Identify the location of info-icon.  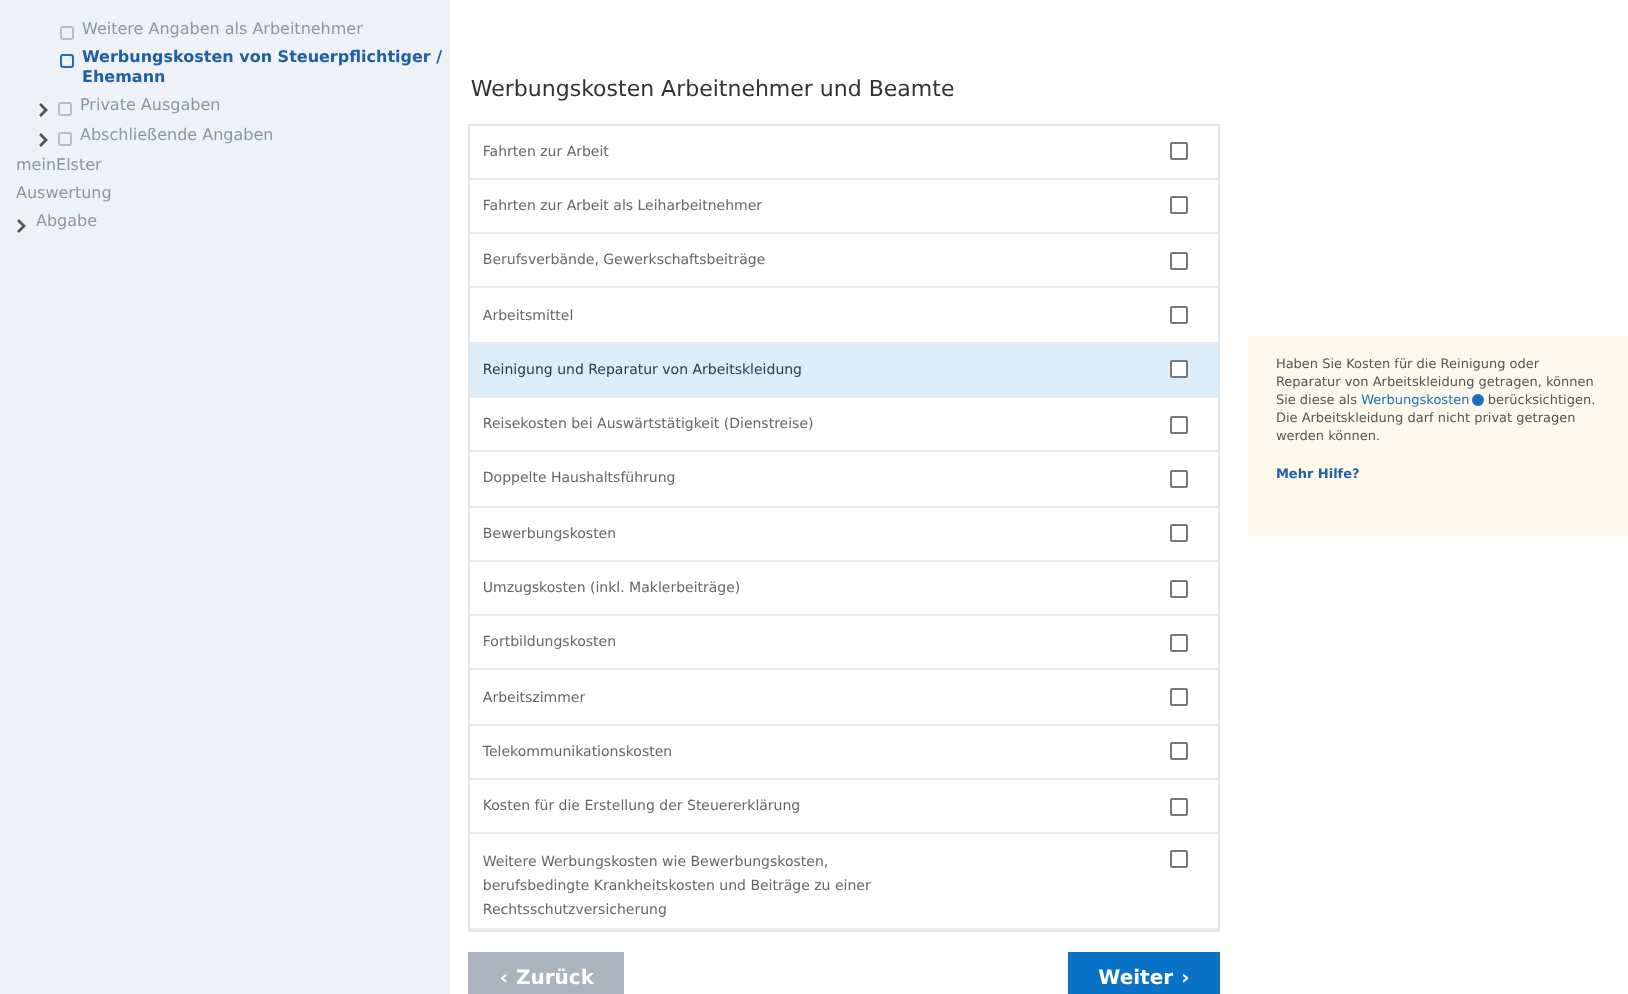
(1477, 400).